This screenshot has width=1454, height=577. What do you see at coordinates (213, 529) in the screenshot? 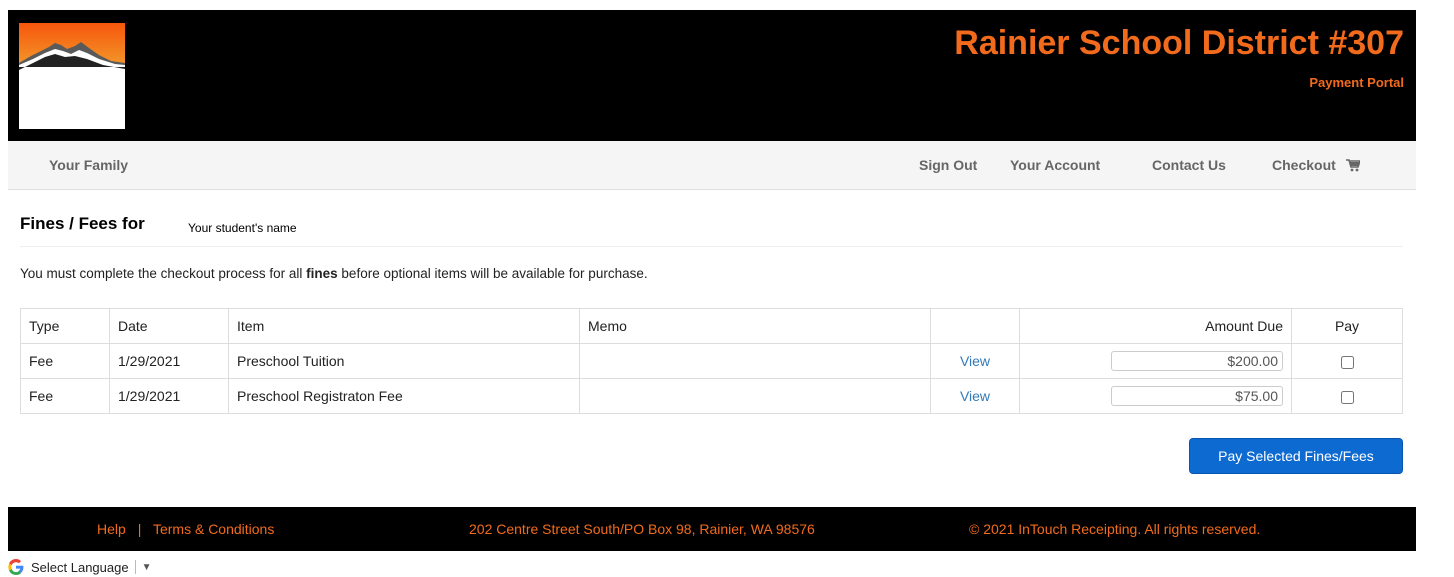
I see `footer-terms-link: Terms & Conditions` at bounding box center [213, 529].